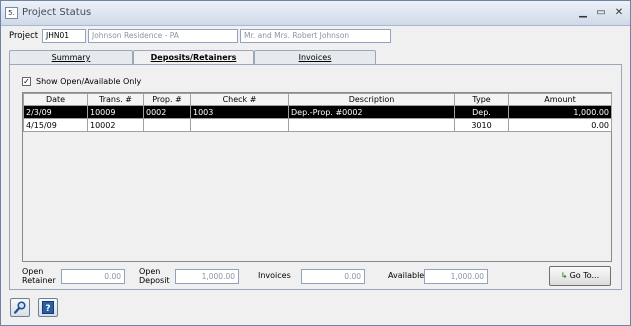 Image resolution: width=631 pixels, height=326 pixels. I want to click on search-icon, so click(20, 307).